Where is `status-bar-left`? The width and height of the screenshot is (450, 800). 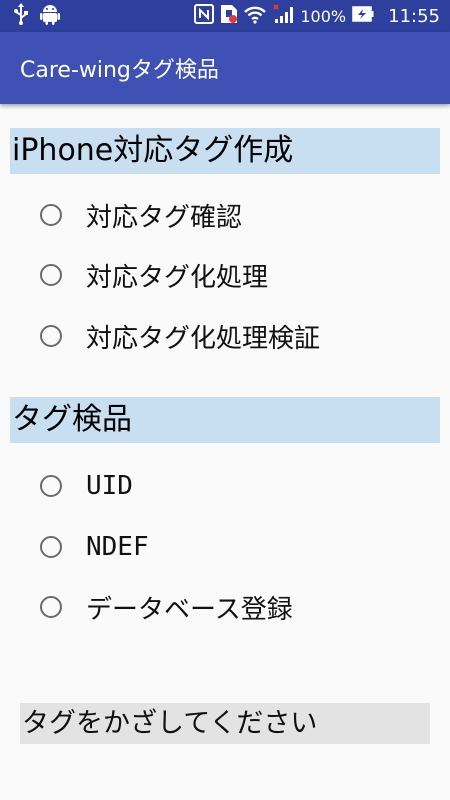
status-bar-left is located at coordinates (37, 16).